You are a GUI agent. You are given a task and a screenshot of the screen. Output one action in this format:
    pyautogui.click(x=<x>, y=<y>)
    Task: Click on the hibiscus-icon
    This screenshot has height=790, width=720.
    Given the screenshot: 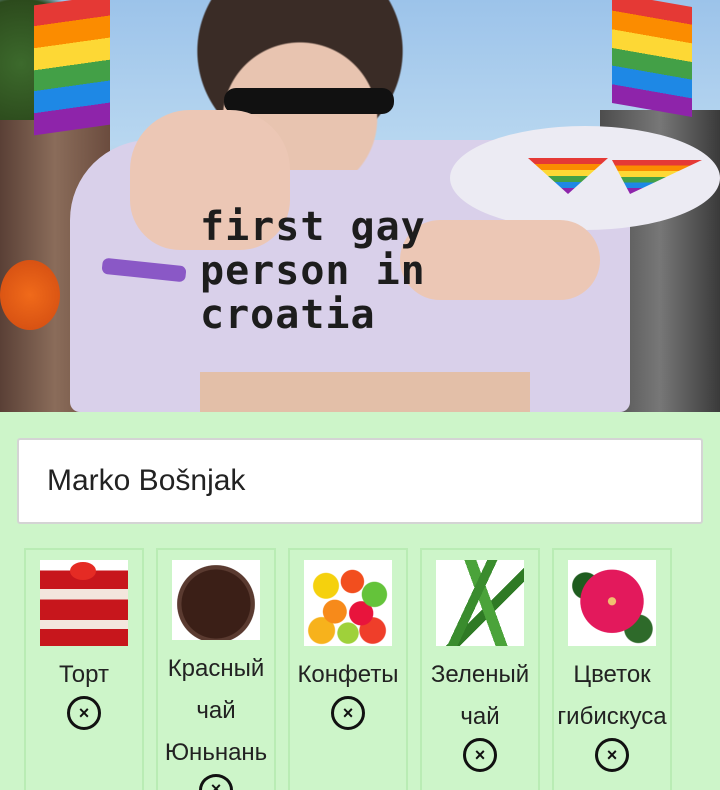 What is the action you would take?
    pyautogui.click(x=612, y=603)
    